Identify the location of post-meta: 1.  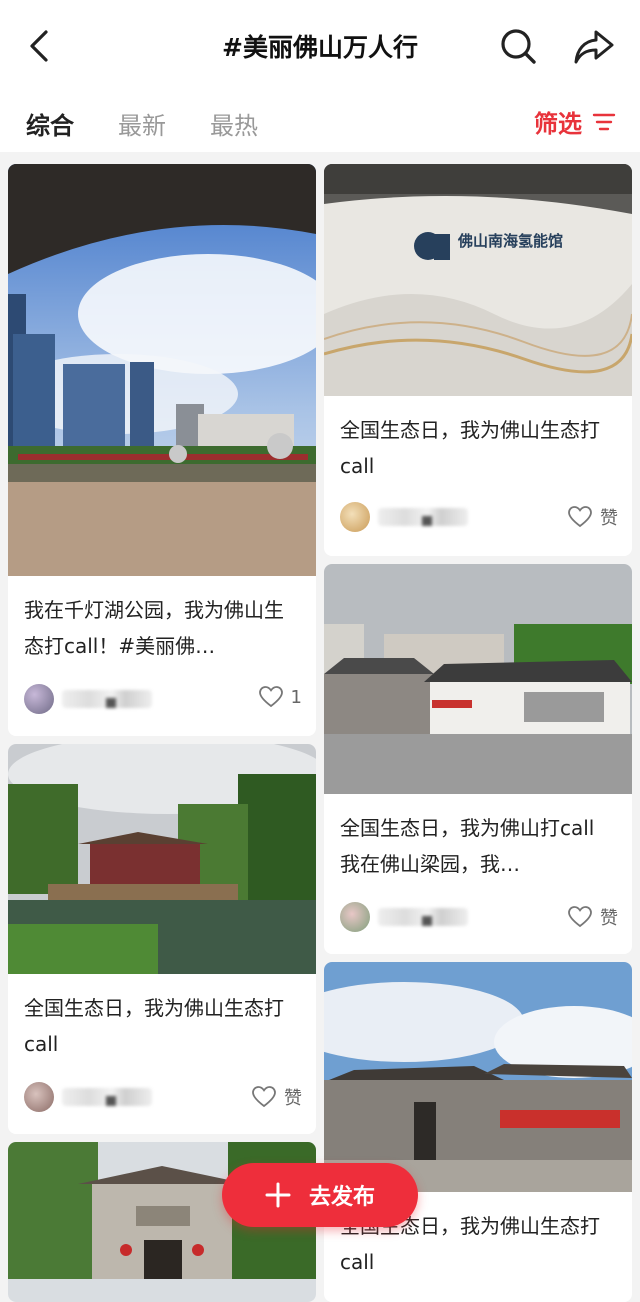
(163, 701).